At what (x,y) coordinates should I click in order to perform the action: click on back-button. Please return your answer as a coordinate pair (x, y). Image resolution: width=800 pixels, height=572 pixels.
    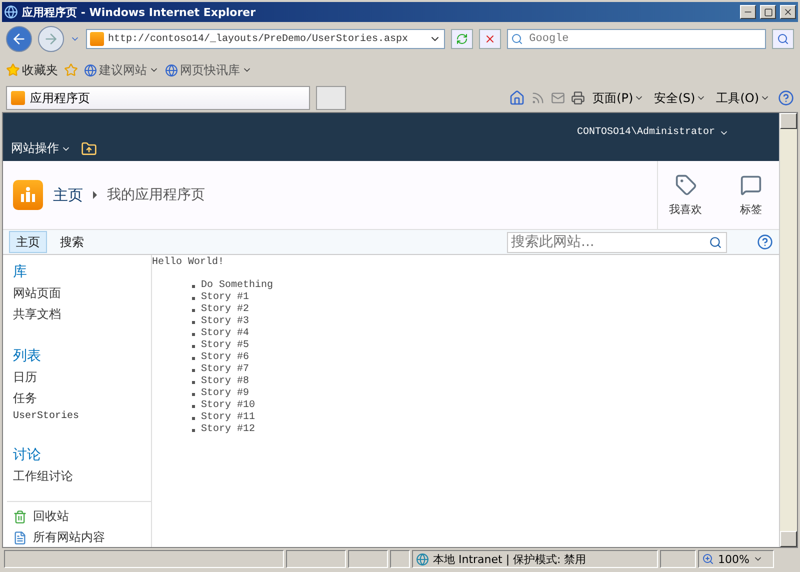
    Looking at the image, I should click on (19, 39).